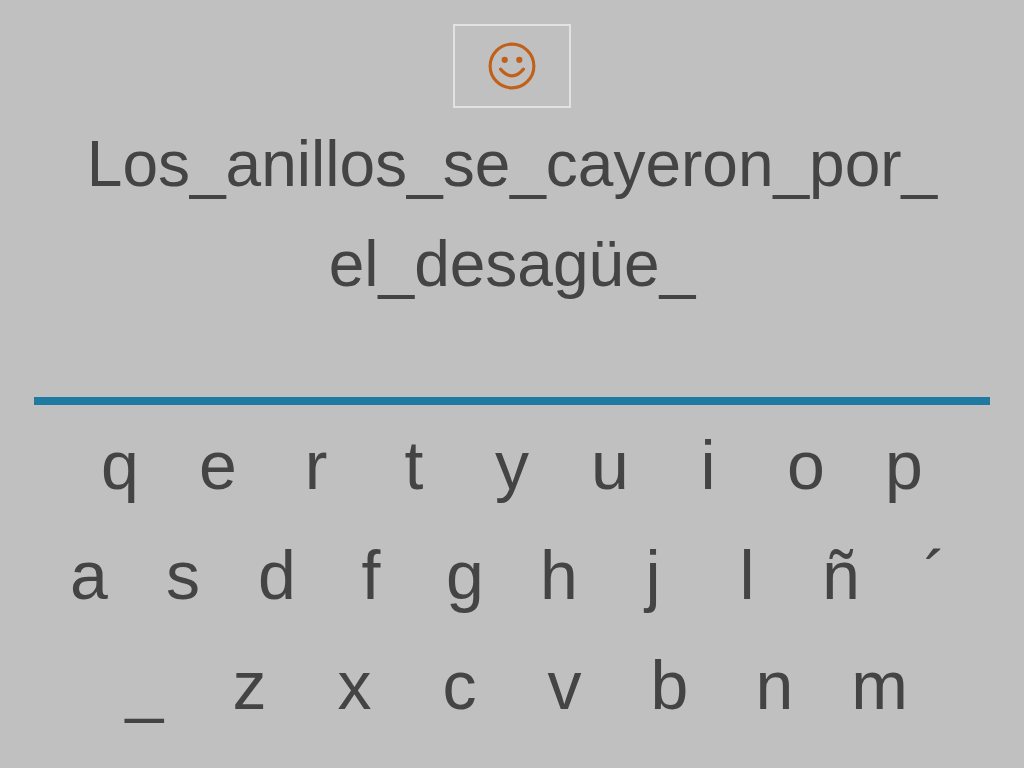 The height and width of the screenshot is (768, 1024). I want to click on letter-key: y, so click(512, 465).